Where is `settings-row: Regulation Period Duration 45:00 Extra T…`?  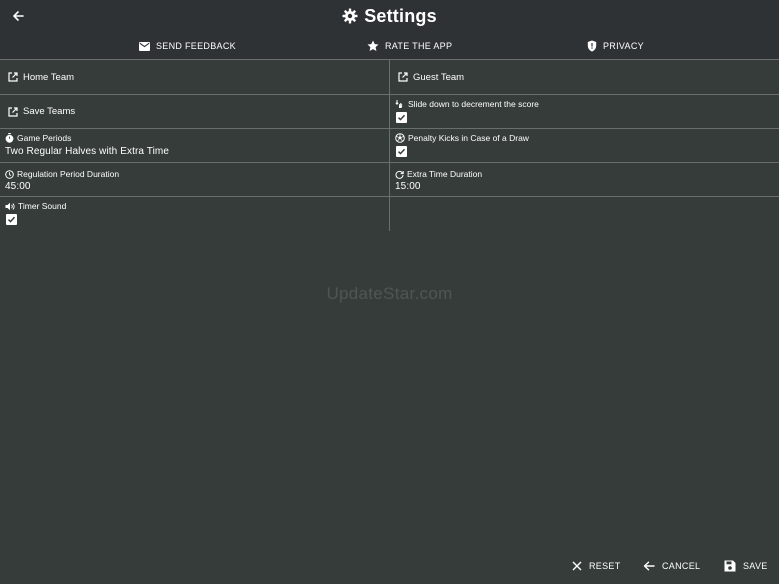 settings-row: Regulation Period Duration 45:00 Extra T… is located at coordinates (389, 180).